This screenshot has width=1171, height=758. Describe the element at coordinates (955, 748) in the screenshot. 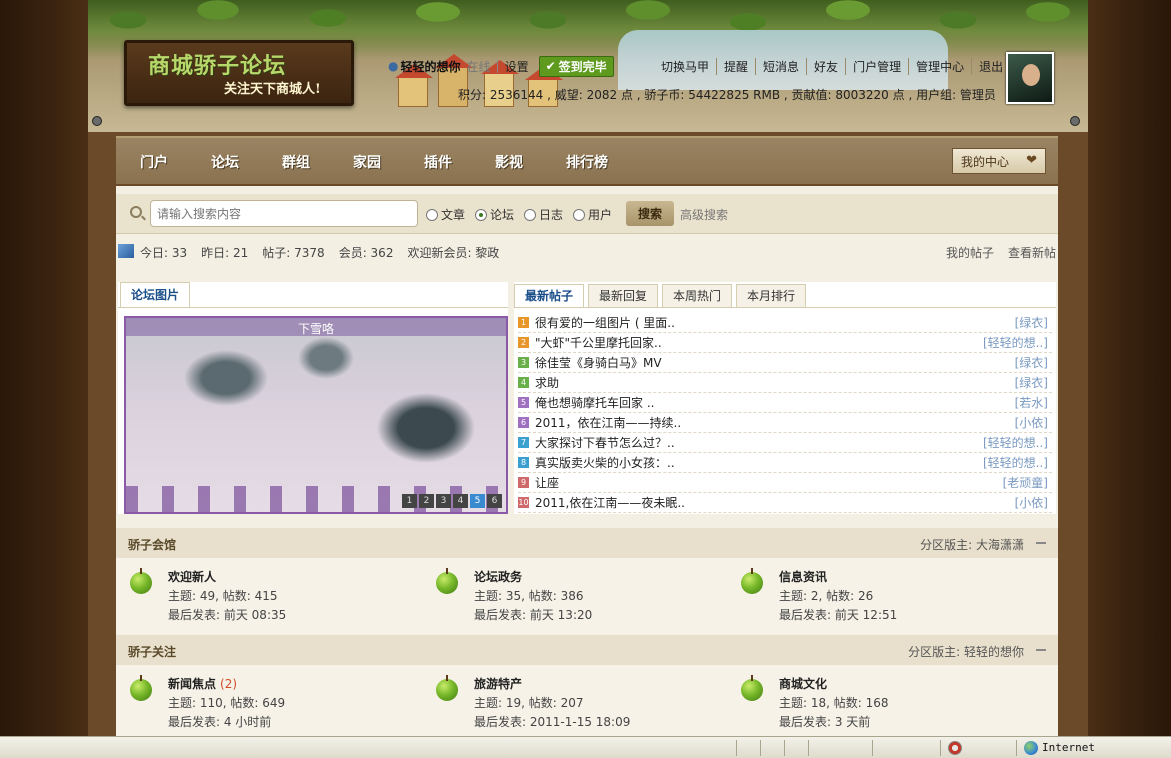

I see `privacy-icon` at that location.